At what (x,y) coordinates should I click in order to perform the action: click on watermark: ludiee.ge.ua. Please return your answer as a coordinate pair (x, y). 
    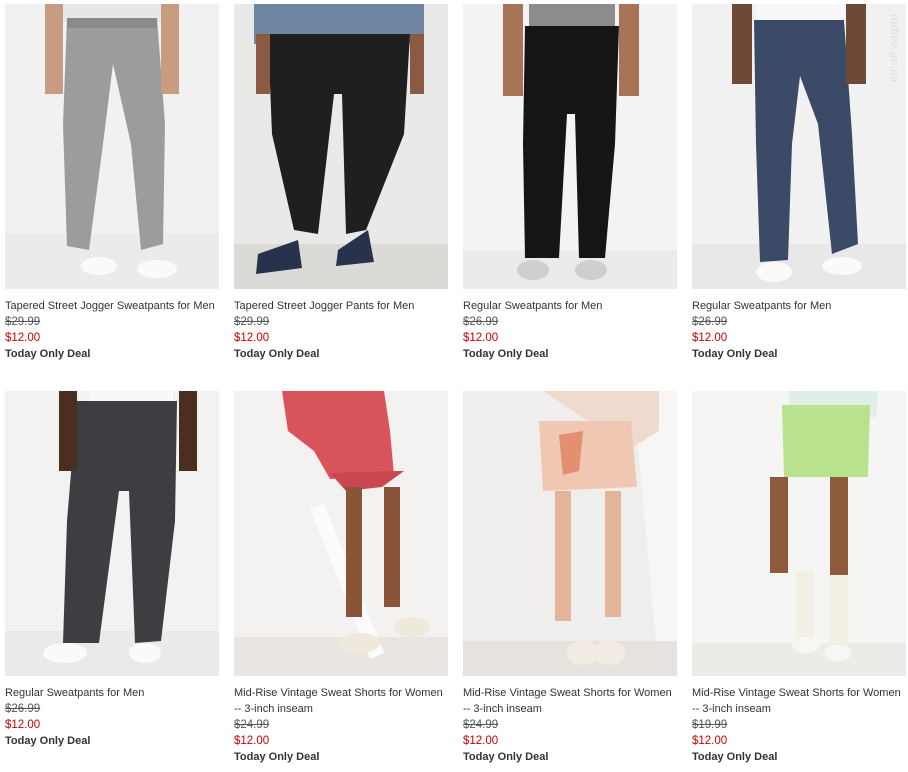
    Looking at the image, I should click on (894, 48).